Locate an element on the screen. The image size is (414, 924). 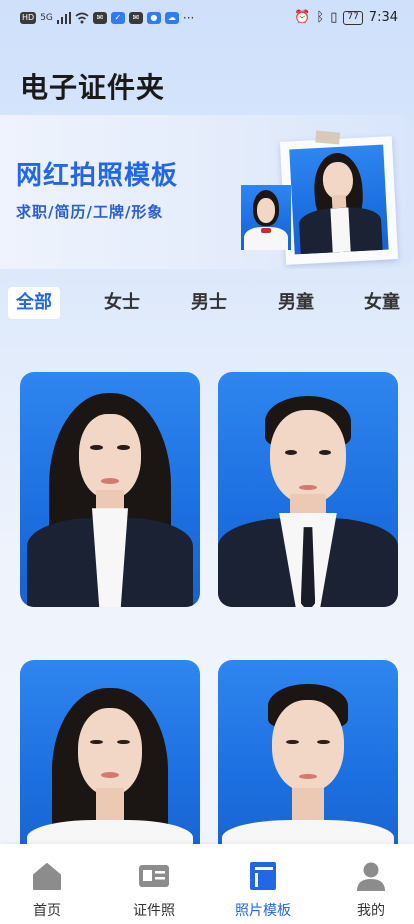
mail-icon: ✉ is located at coordinates (99, 18).